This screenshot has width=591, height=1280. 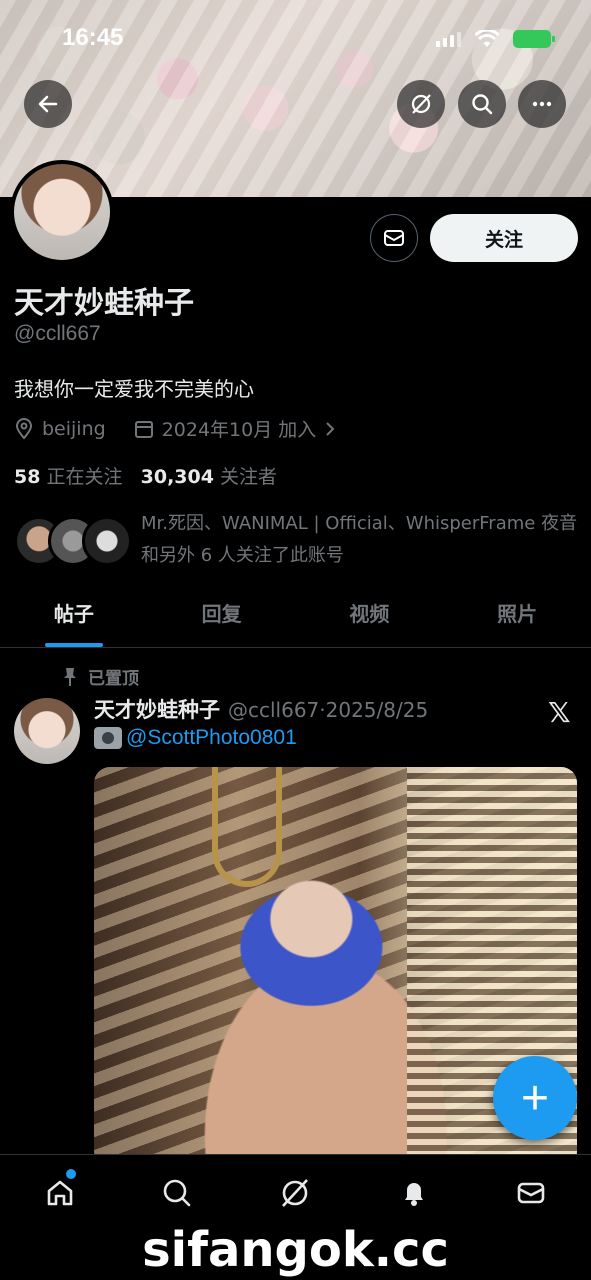 I want to click on profile-meta: beijing 2024年10月 加入, so click(x=175, y=428).